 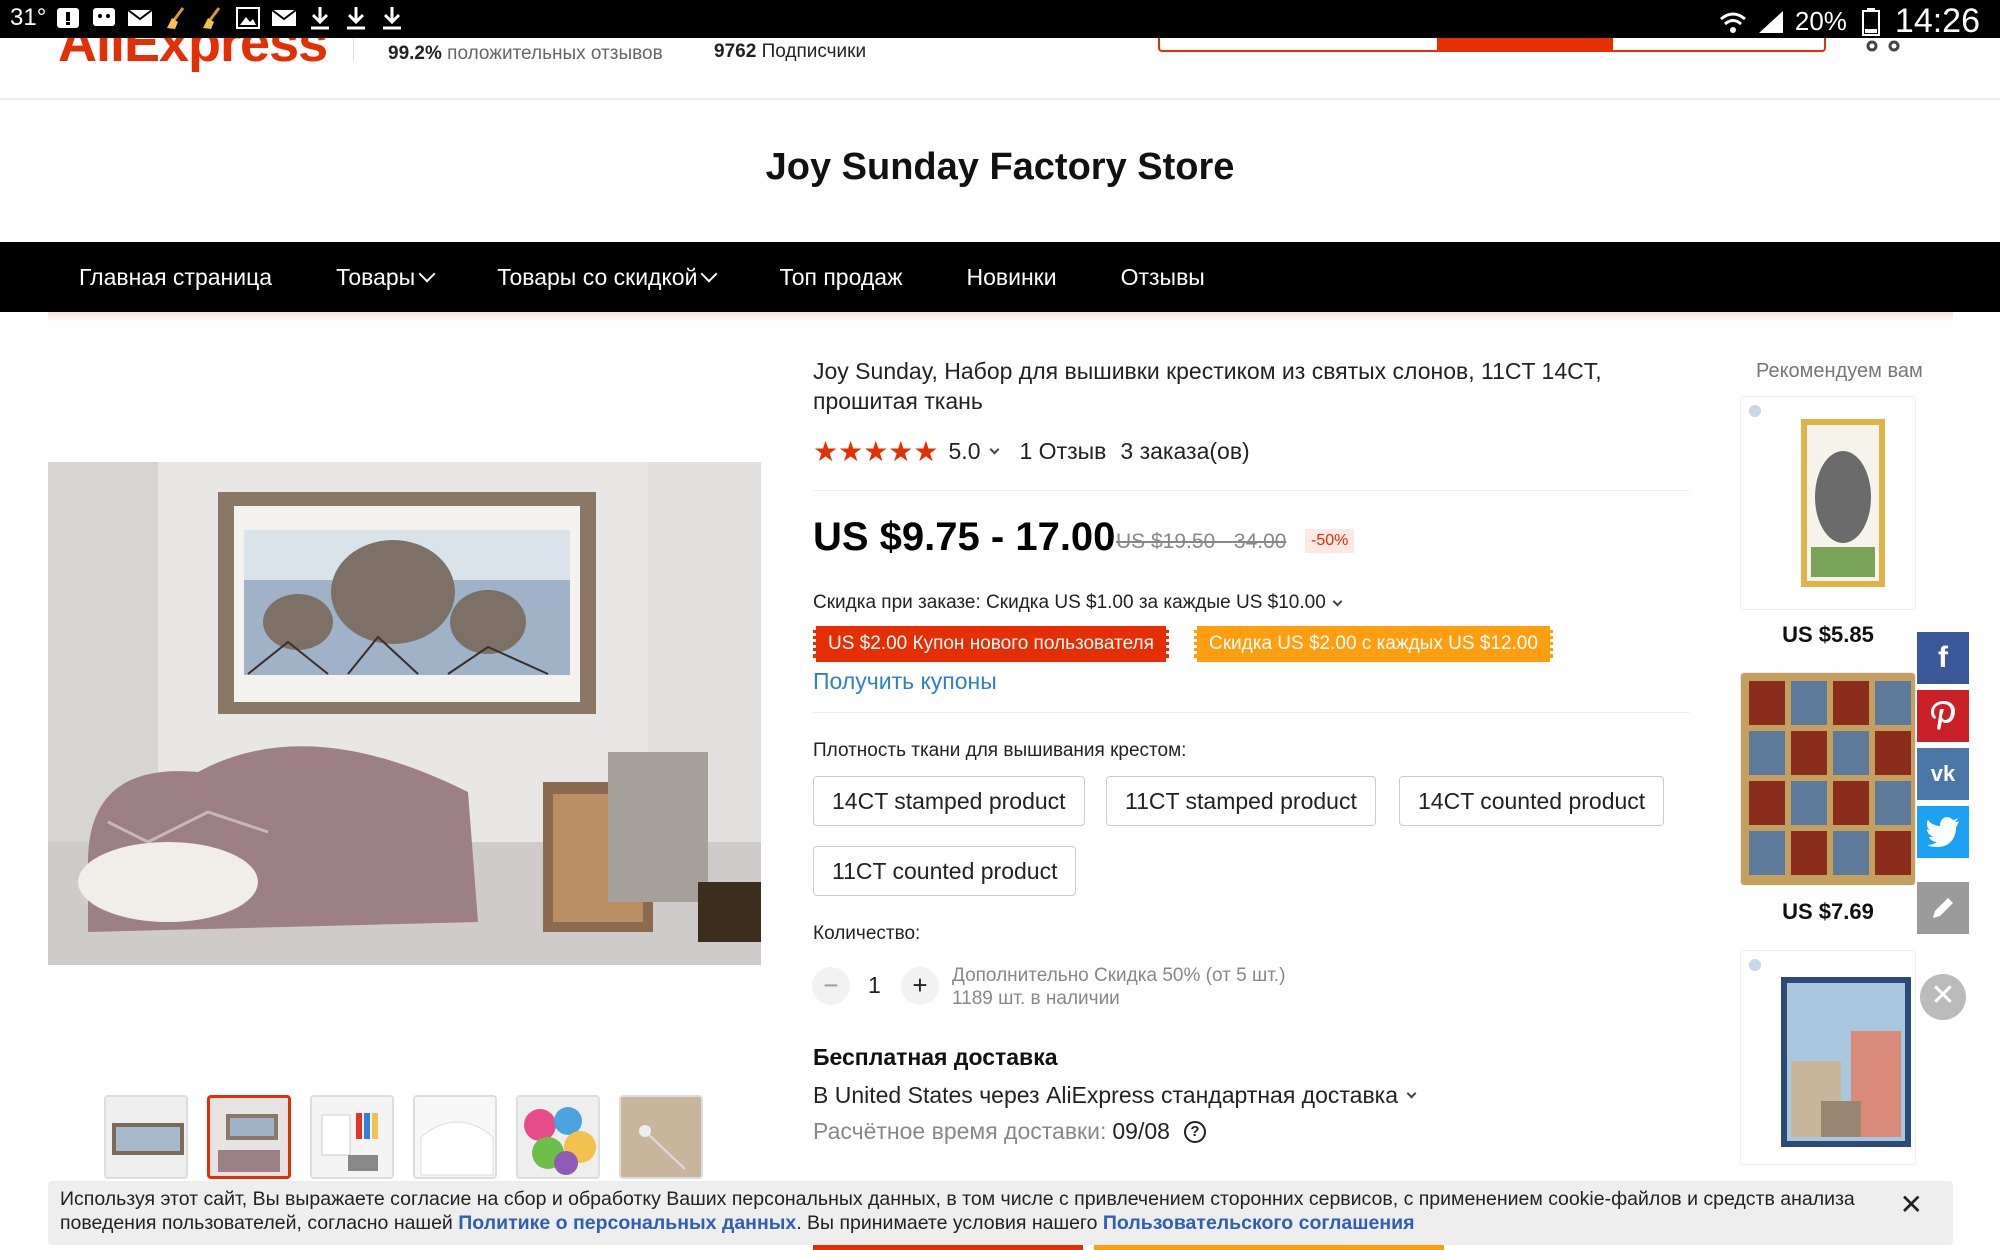 What do you see at coordinates (525, 53) in the screenshot?
I see `feedback-score: 99.2% положительных отзывов` at bounding box center [525, 53].